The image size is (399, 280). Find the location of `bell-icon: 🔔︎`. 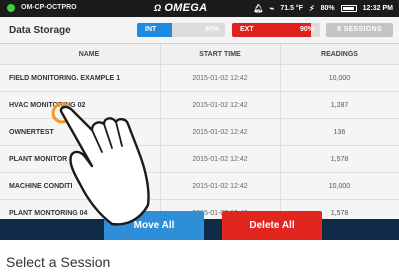

bell-icon: 🔔︎ is located at coordinates (258, 8).